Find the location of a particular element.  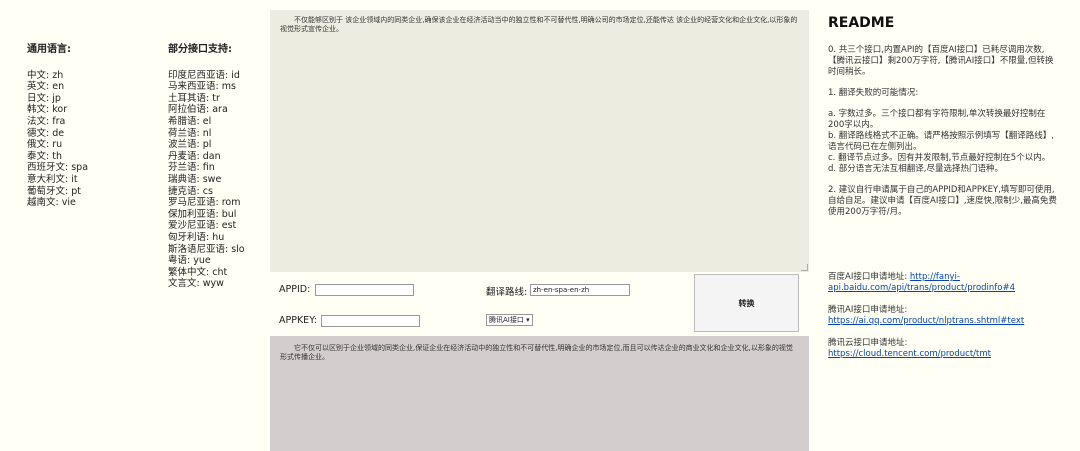

language-item: 土耳其语: tr is located at coordinates (194, 98).